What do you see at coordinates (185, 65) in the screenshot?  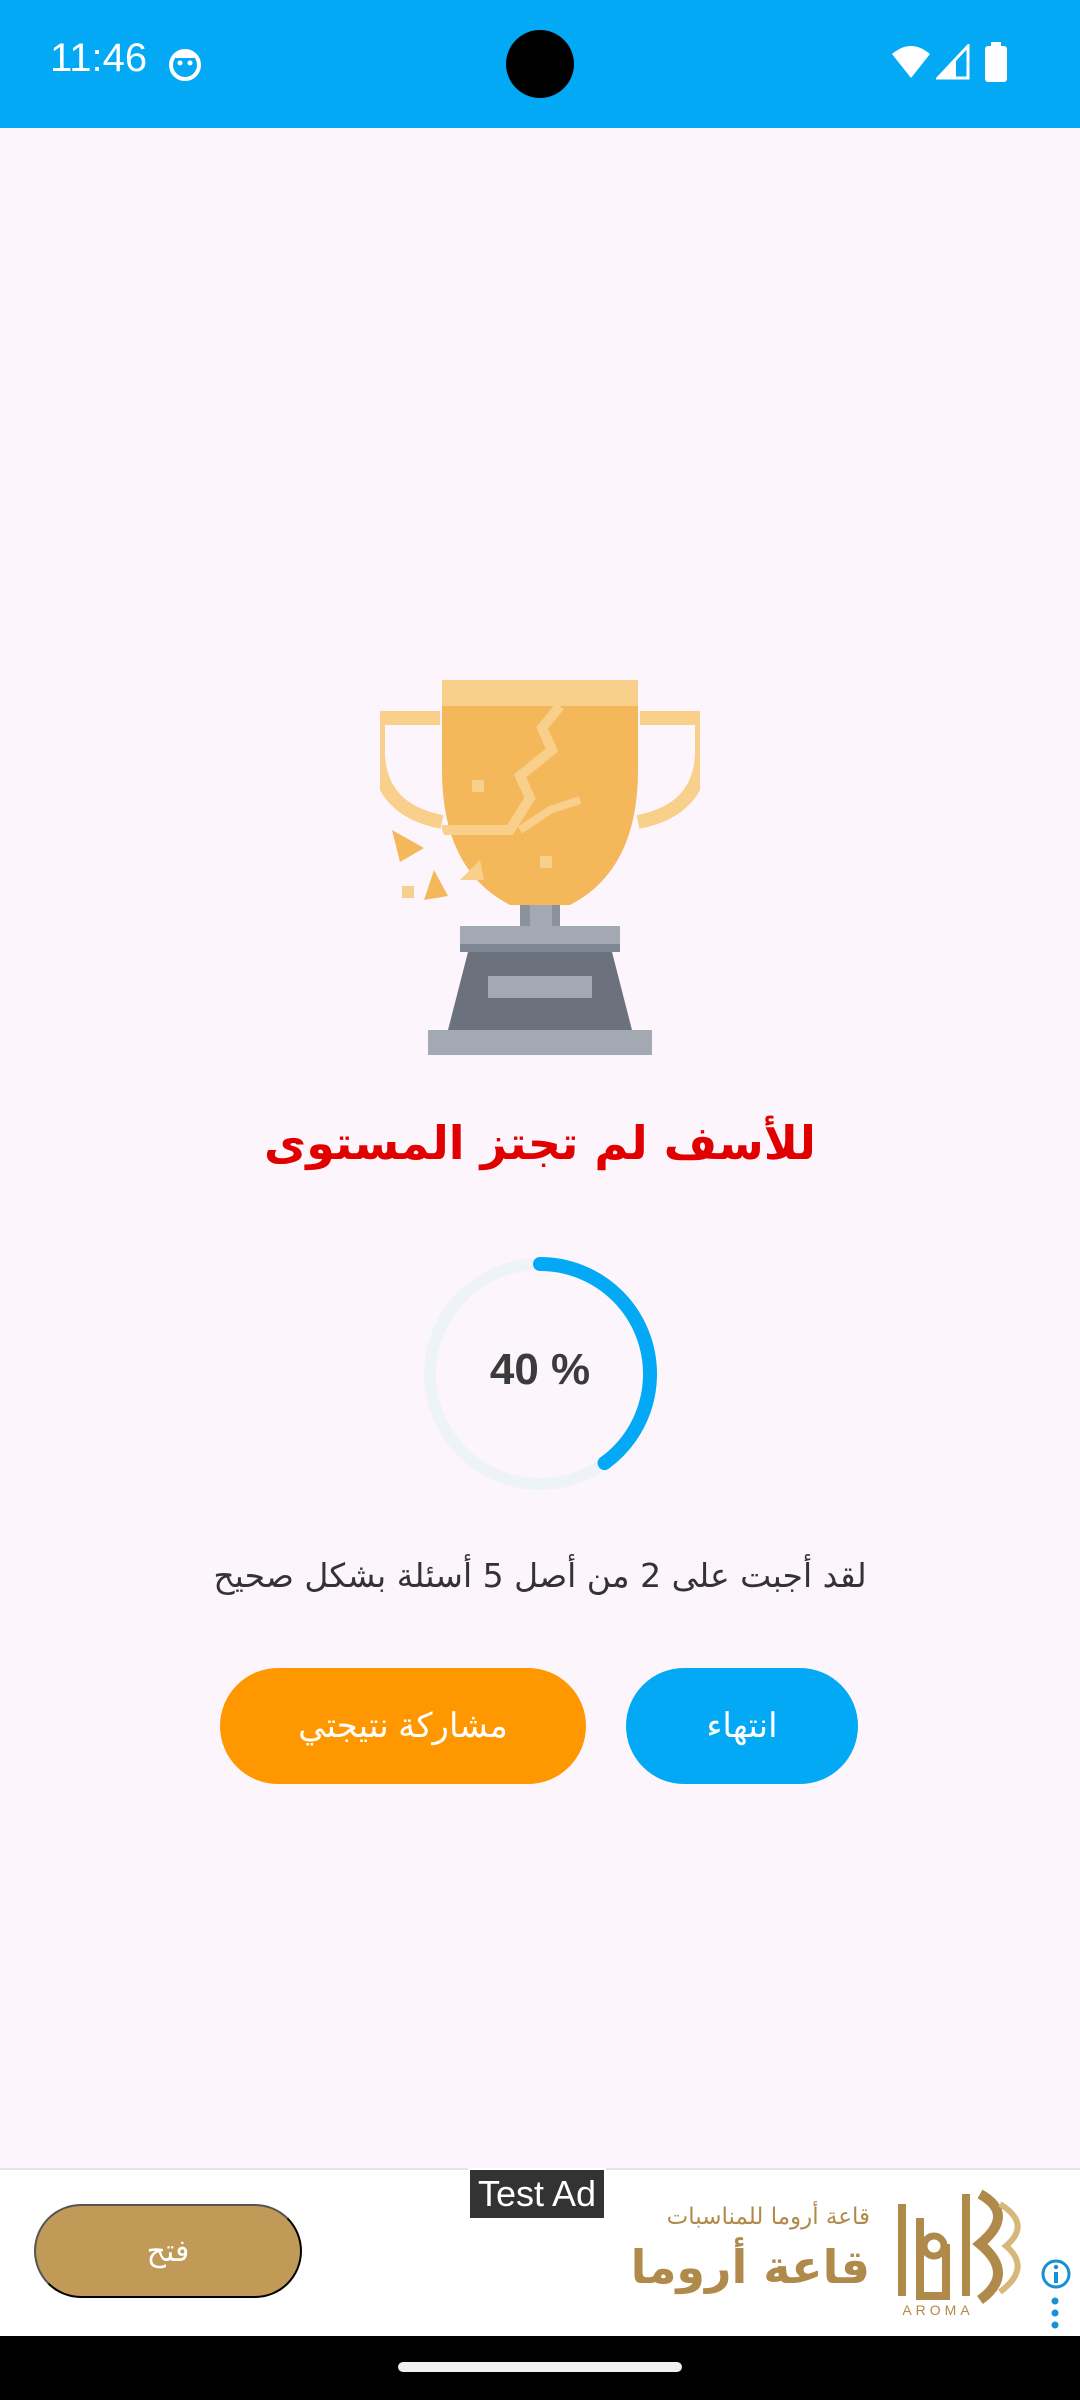 I see `app-notification-icon` at bounding box center [185, 65].